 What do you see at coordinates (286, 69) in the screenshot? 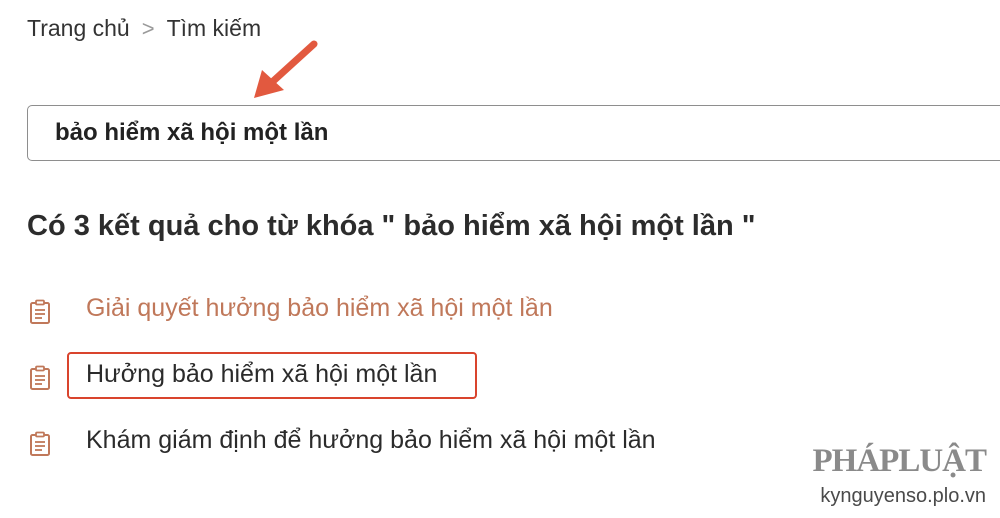
I see `arrow-icon` at bounding box center [286, 69].